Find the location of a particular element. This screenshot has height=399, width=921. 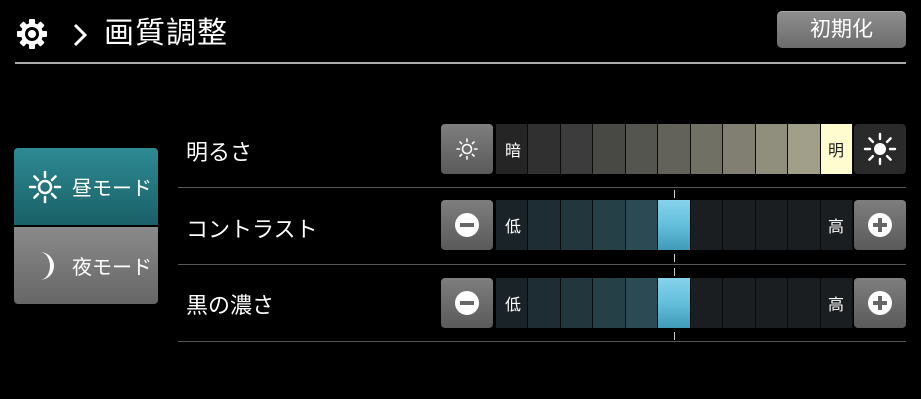

brightness-control: 暗明 is located at coordinates (673, 149).